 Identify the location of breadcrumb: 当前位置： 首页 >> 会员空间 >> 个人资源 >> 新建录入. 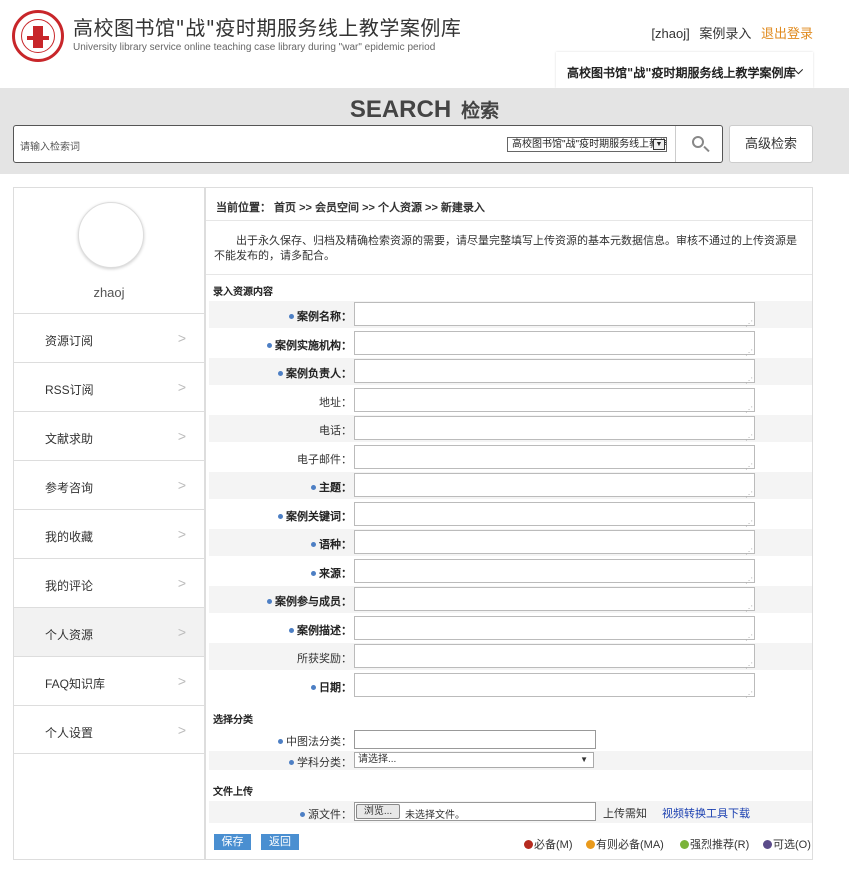
(350, 208).